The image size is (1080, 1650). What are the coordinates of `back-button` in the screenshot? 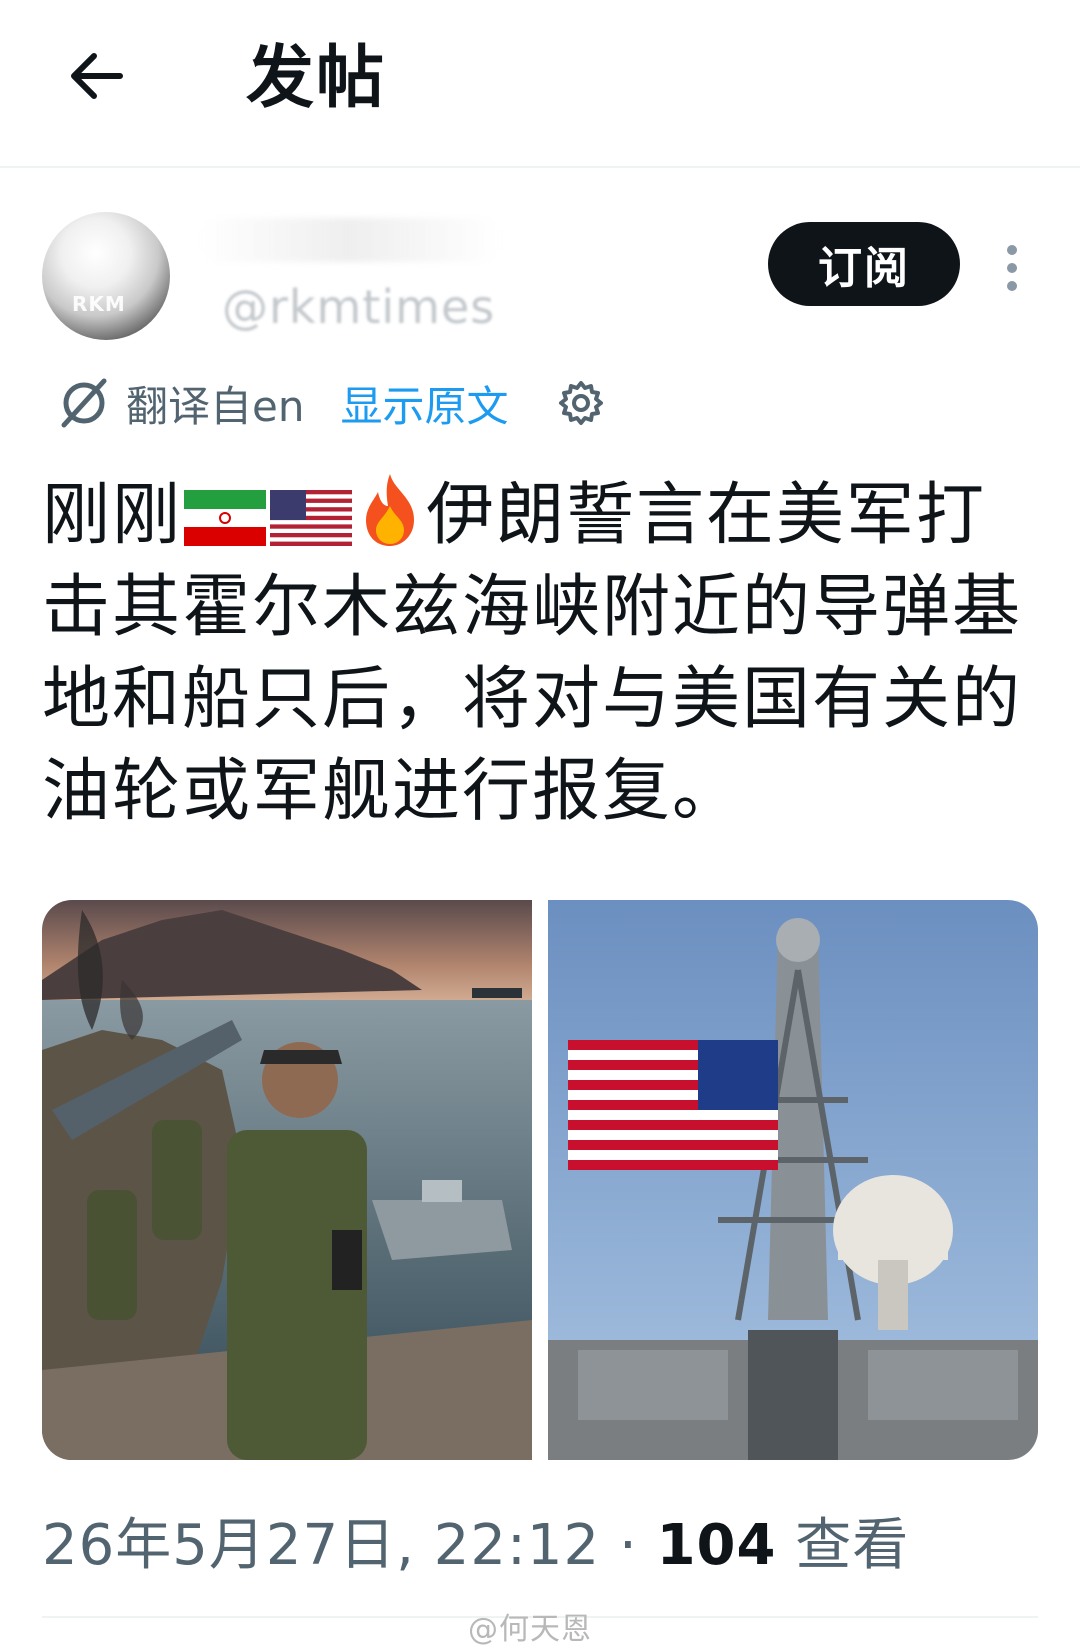 It's located at (96, 76).